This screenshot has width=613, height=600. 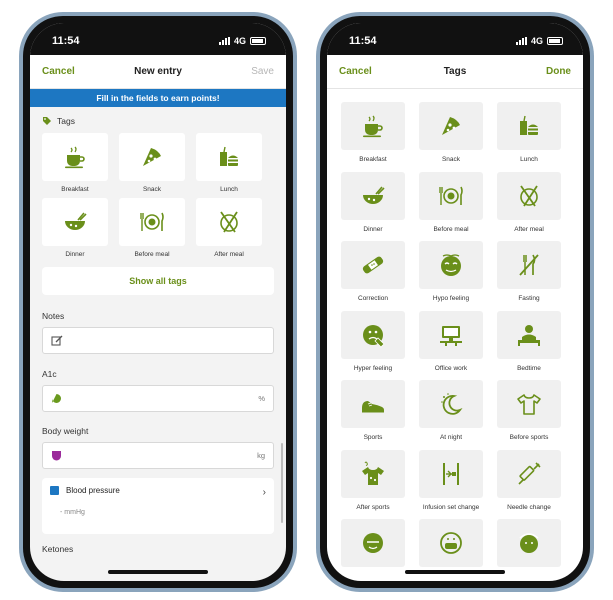 I want to click on page-title: New entry, so click(x=158, y=71).